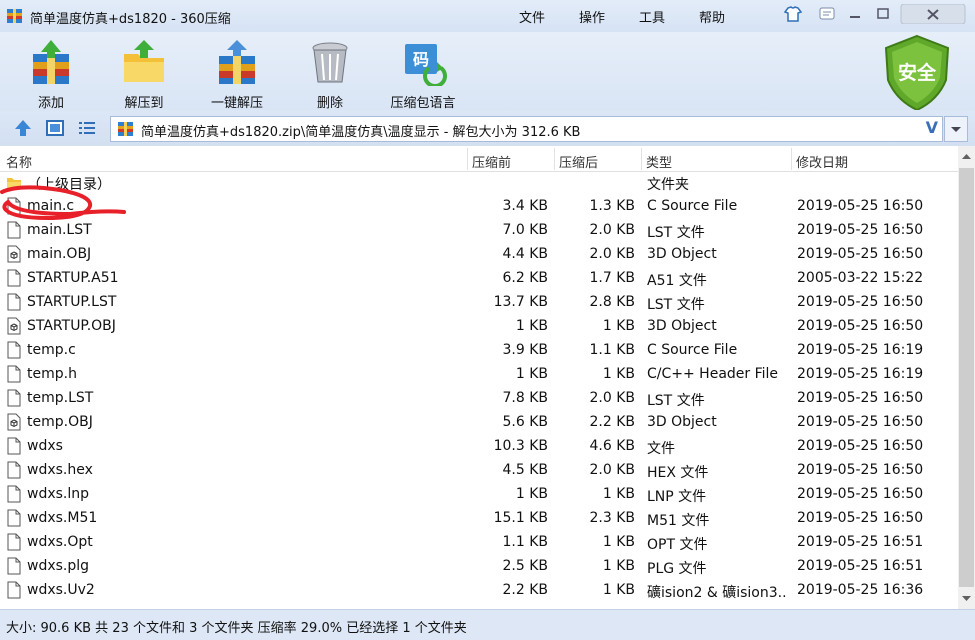  I want to click on scrollbar-thumb, so click(966, 377).